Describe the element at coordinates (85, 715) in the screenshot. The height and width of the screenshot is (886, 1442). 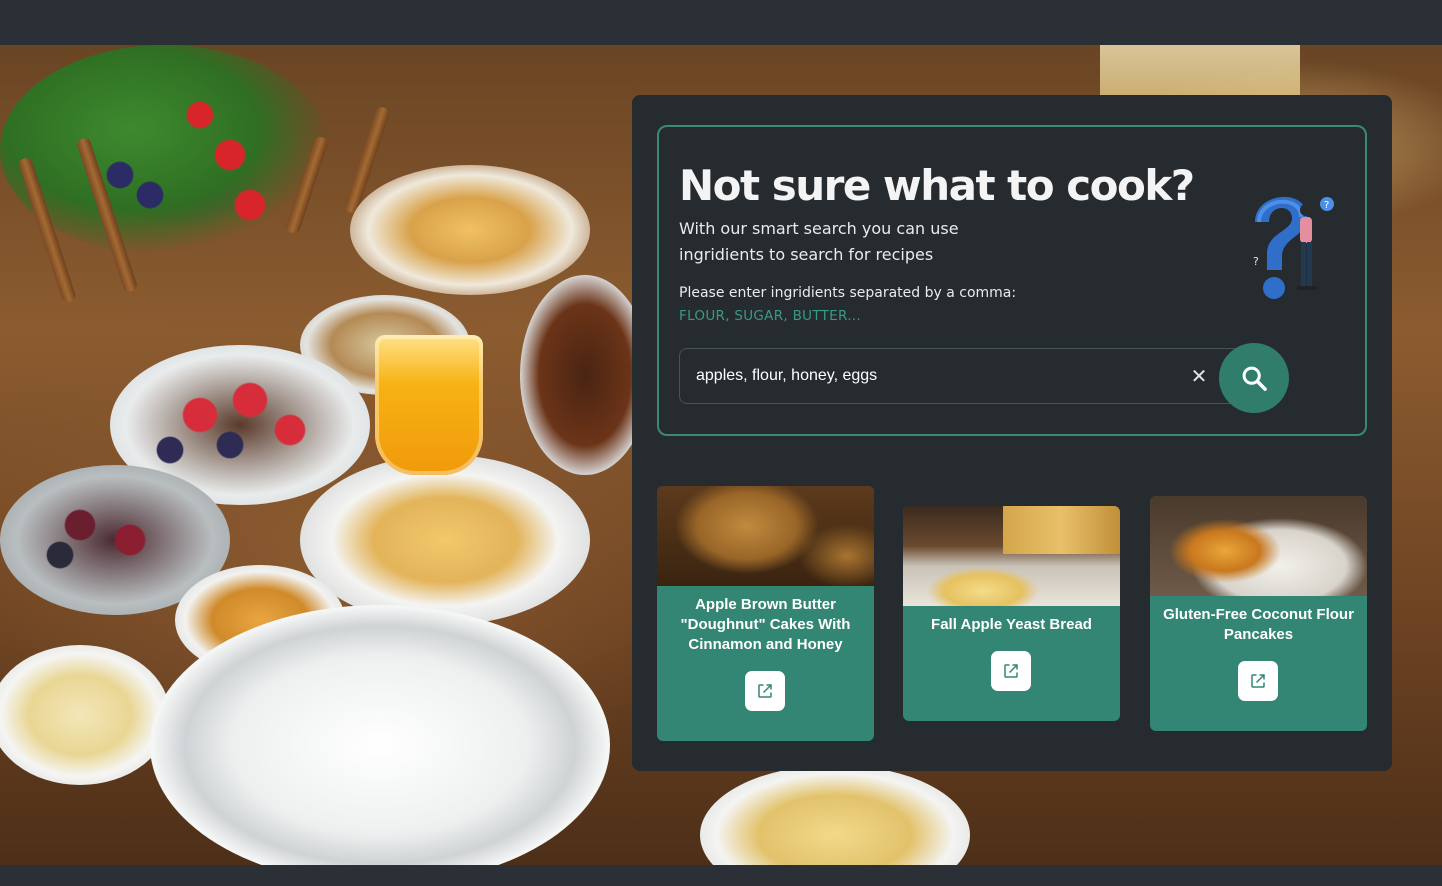
I see `macaroni-bowl` at that location.